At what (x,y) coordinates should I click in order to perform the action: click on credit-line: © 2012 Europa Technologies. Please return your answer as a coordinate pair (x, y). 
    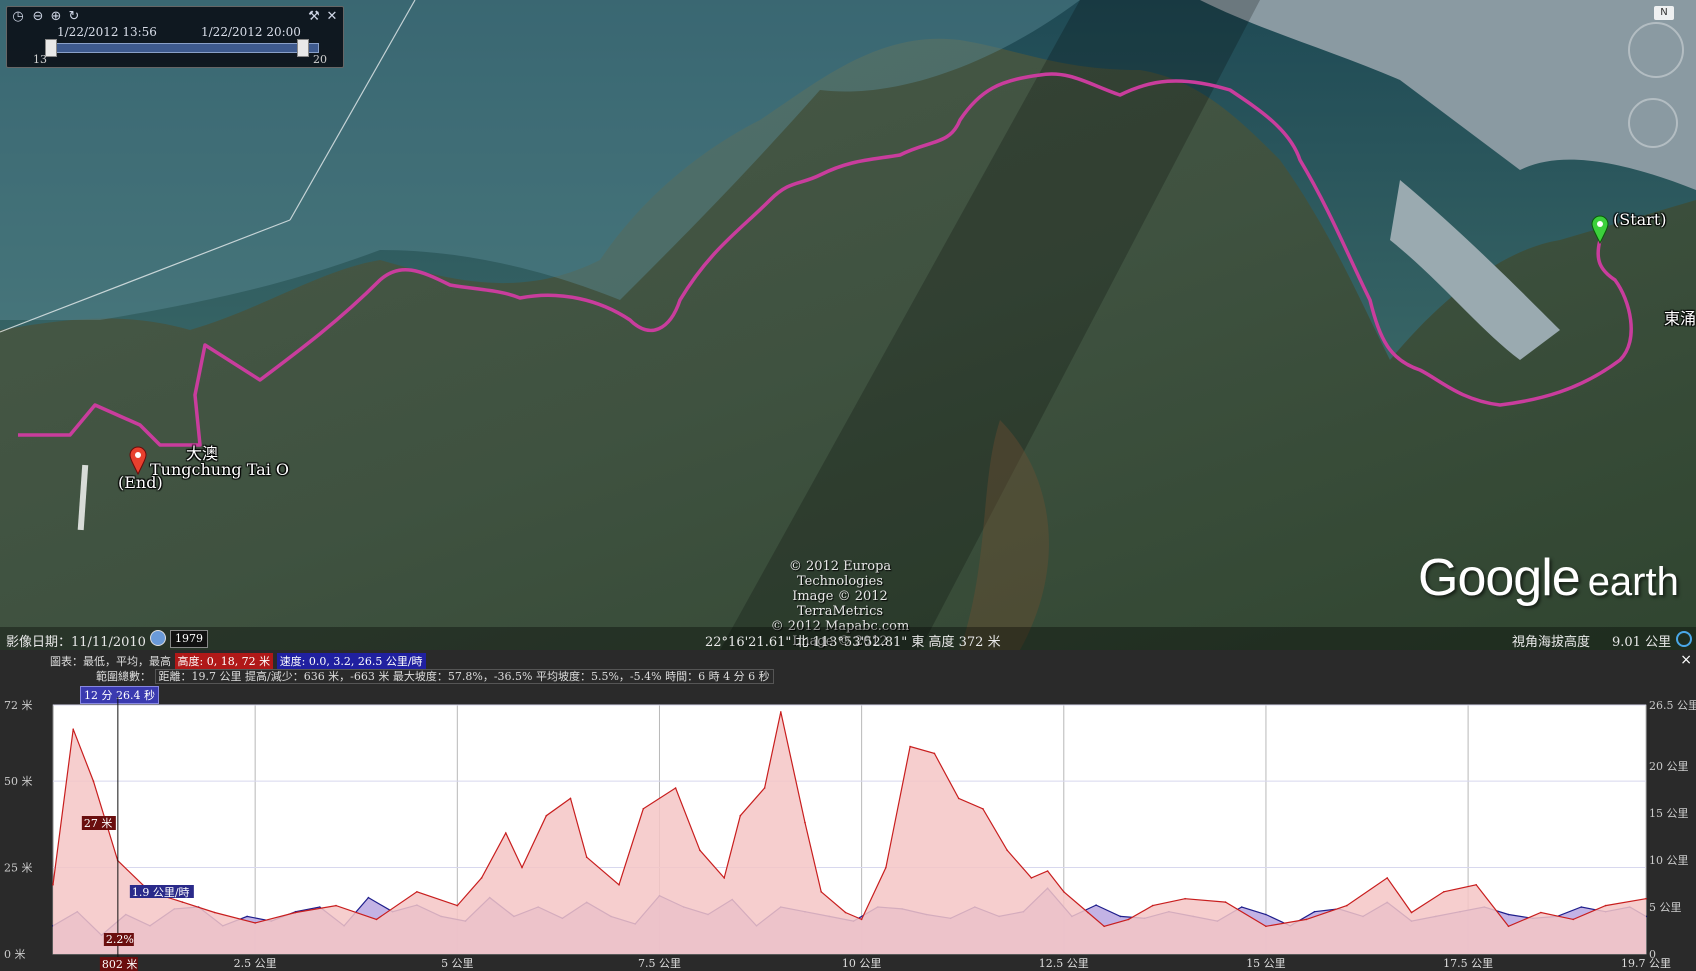
    Looking at the image, I should click on (840, 574).